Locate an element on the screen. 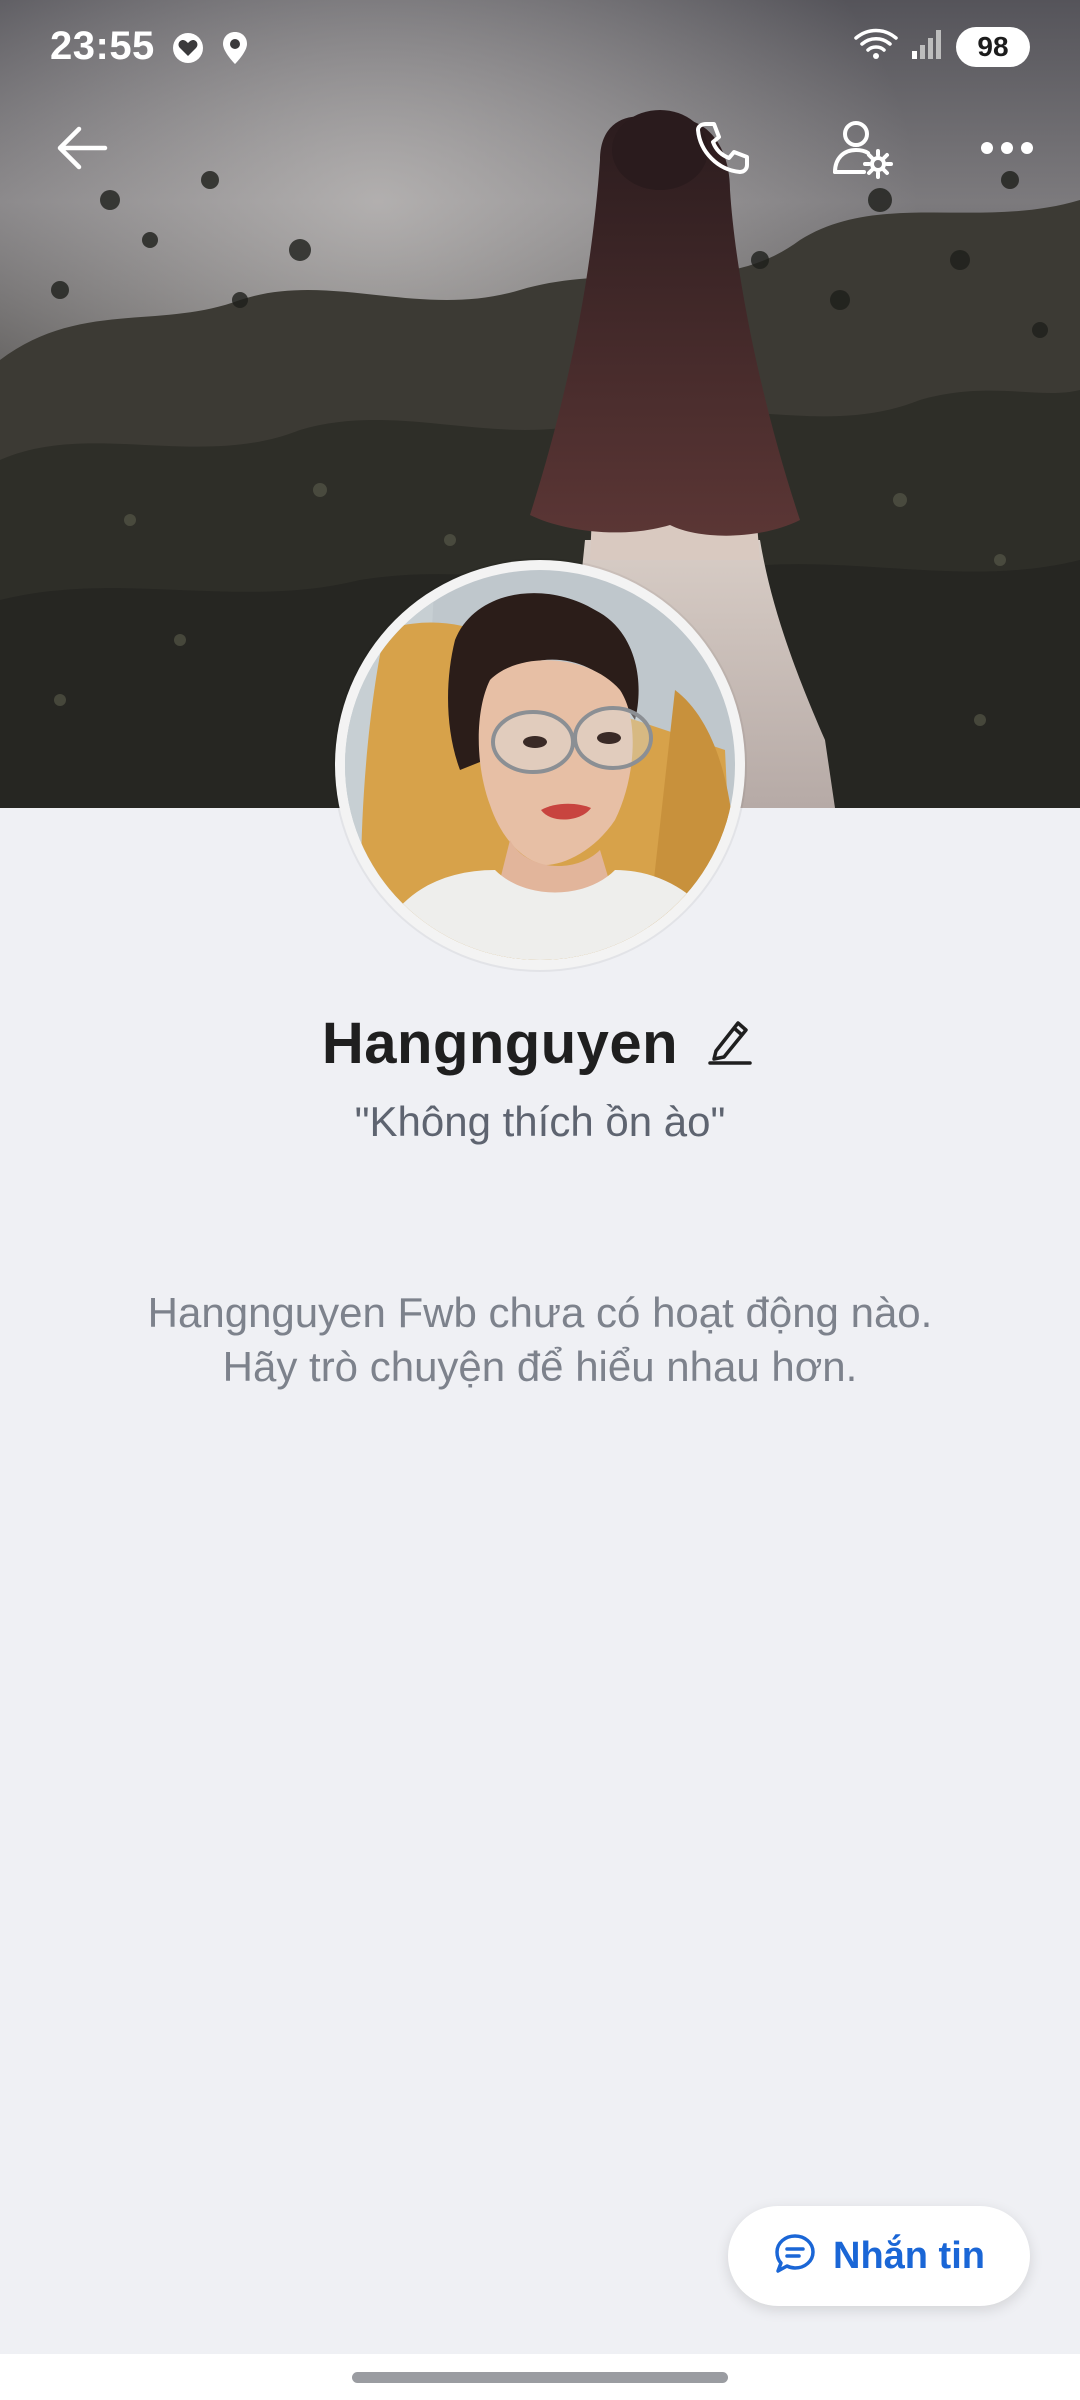 This screenshot has width=1080, height=2400. avatar-photo is located at coordinates (540, 765).